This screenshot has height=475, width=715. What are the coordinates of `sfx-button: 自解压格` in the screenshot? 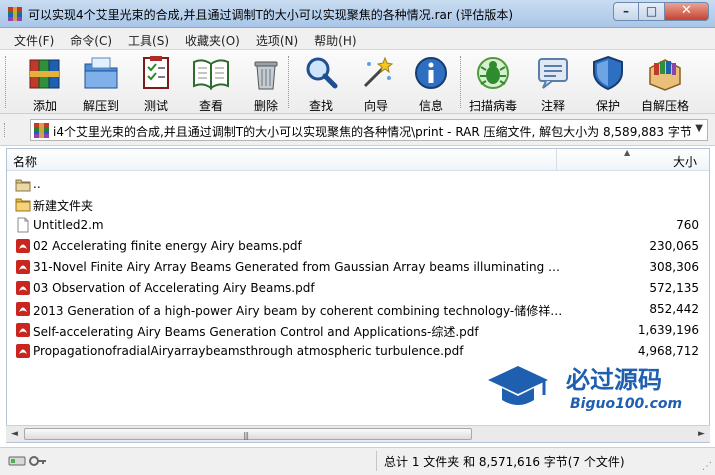 It's located at (665, 83).